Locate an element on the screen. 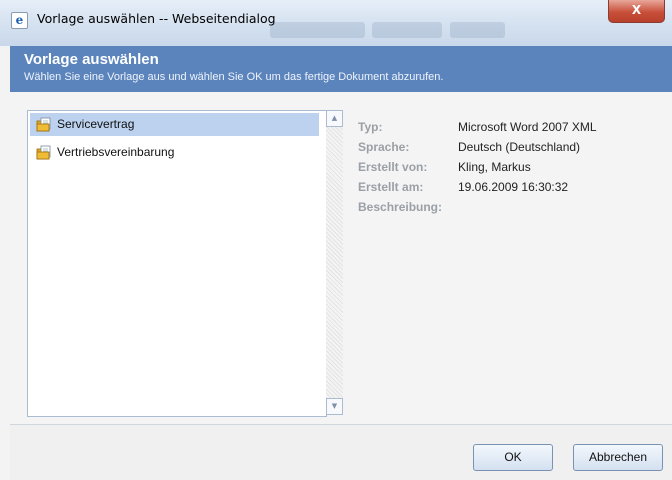  detail-label: Beschreibung: is located at coordinates (400, 207).